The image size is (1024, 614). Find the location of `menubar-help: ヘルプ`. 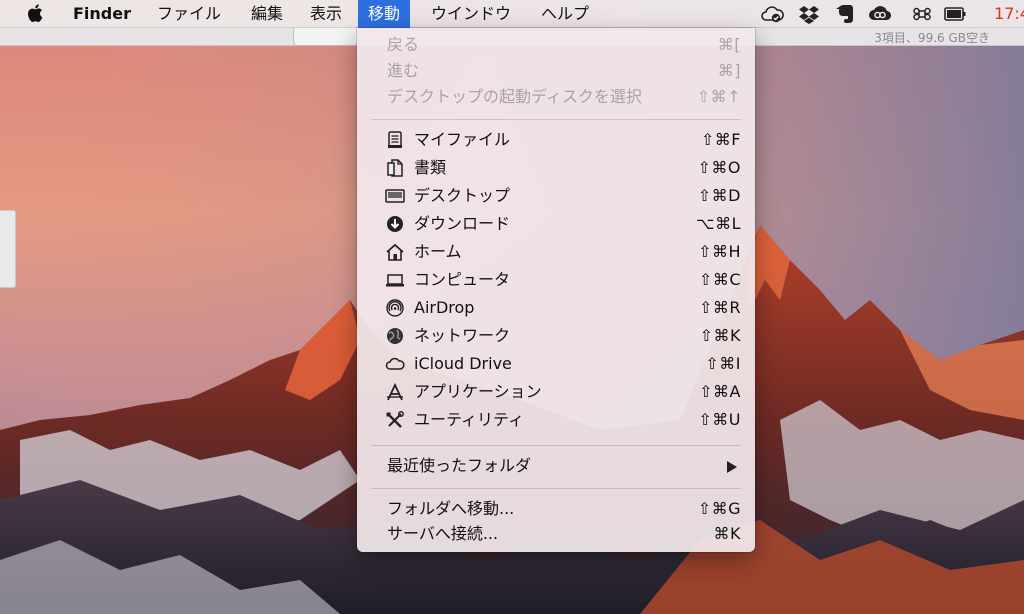

menubar-help: ヘルプ is located at coordinates (565, 14).